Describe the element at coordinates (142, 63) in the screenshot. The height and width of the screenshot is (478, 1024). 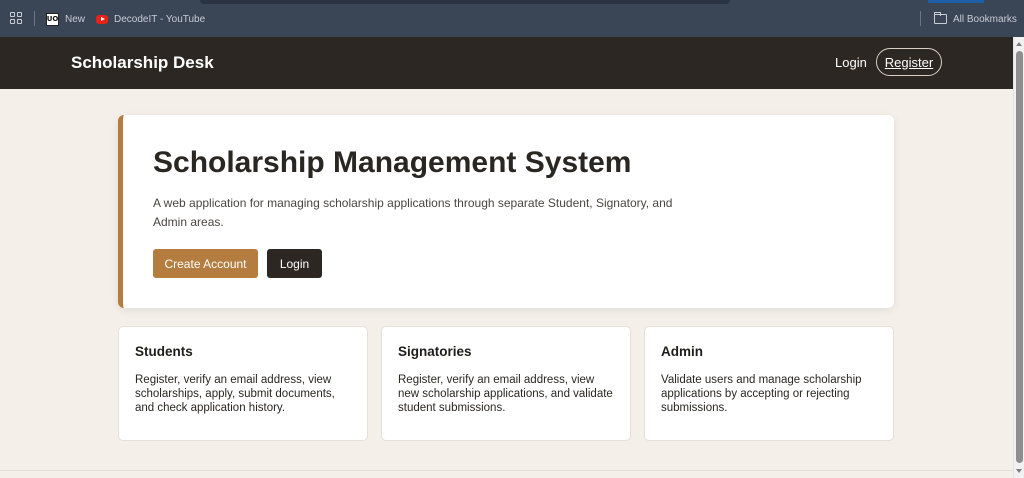
I see `brand-logo-text: Scholarship Desk` at that location.